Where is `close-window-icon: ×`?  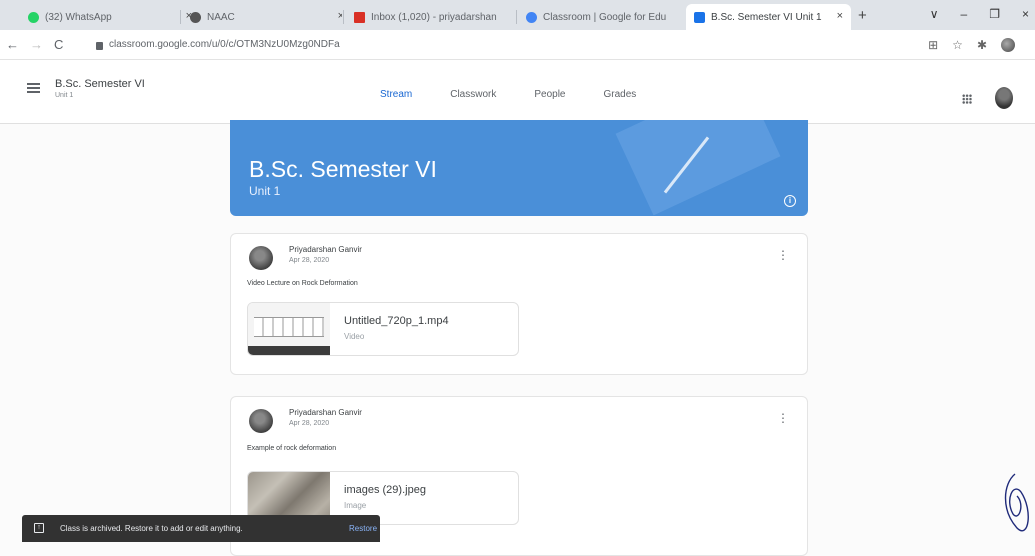 close-window-icon: × is located at coordinates (1025, 14).